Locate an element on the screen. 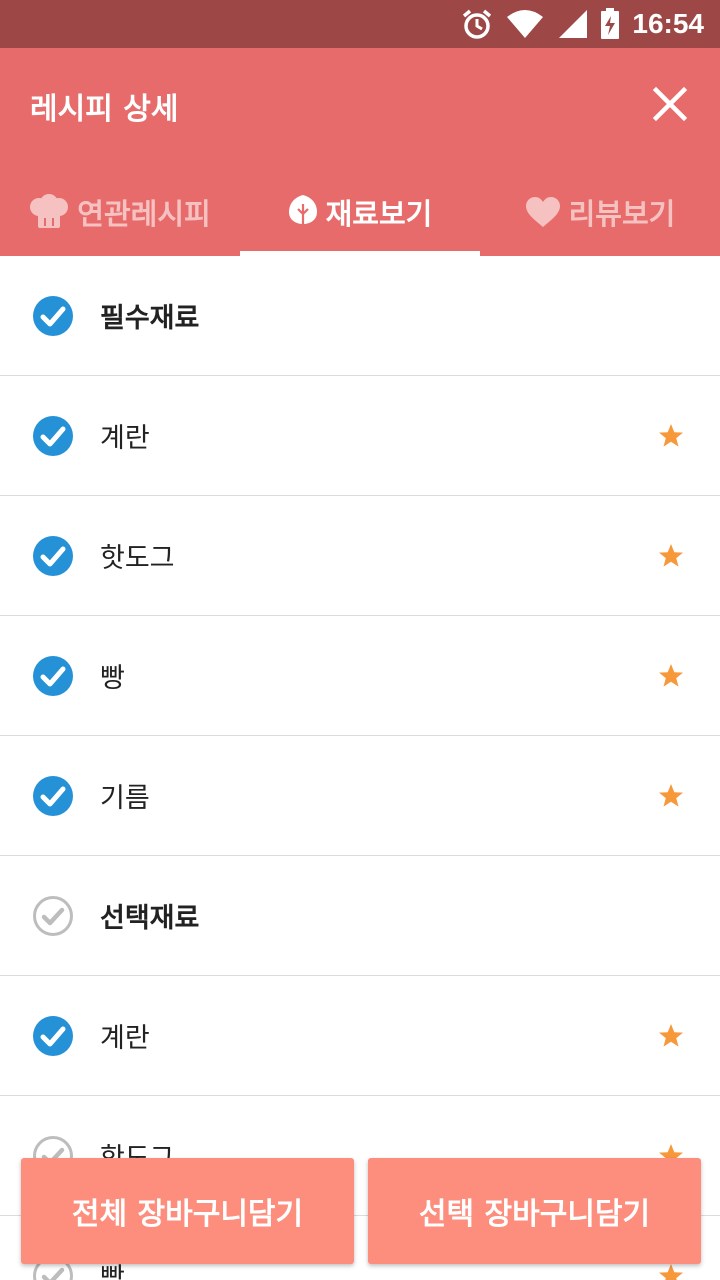  leaf-icon is located at coordinates (302, 212).